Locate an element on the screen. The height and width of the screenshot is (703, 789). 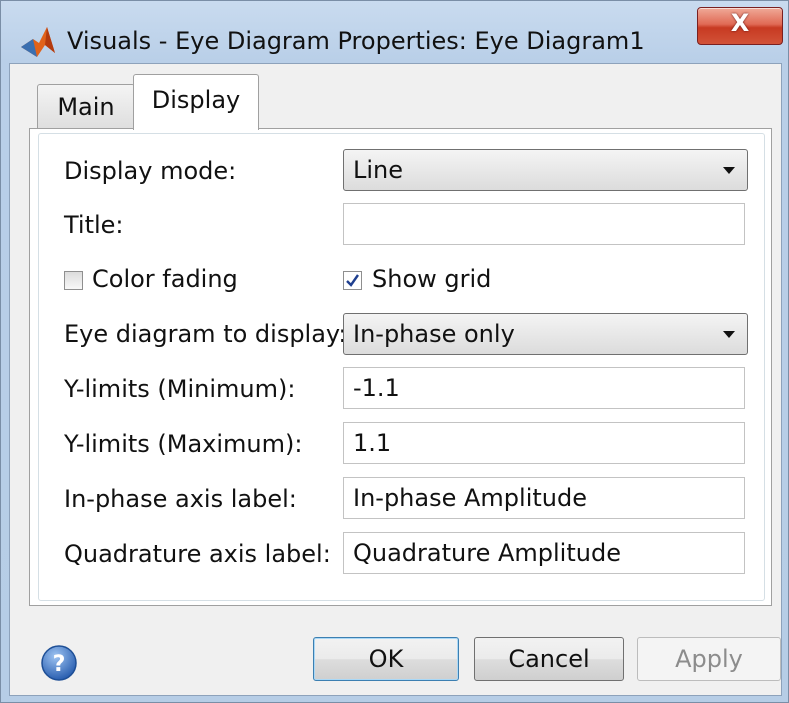
inphase-axis-field: In-phase Amplitude is located at coordinates (544, 498).